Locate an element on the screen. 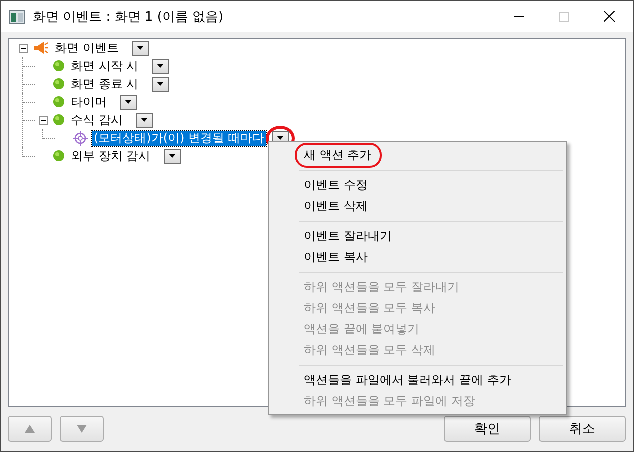 Image resolution: width=634 pixels, height=452 pixels. tree-item: 화면 종료 시 is located at coordinates (105, 84).